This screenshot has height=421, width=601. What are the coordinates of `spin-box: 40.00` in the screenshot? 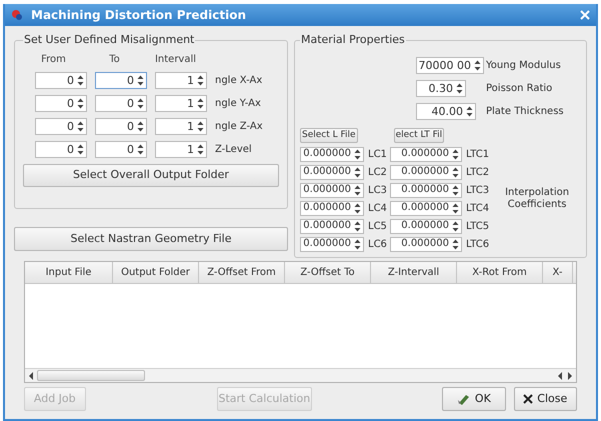 It's located at (446, 111).